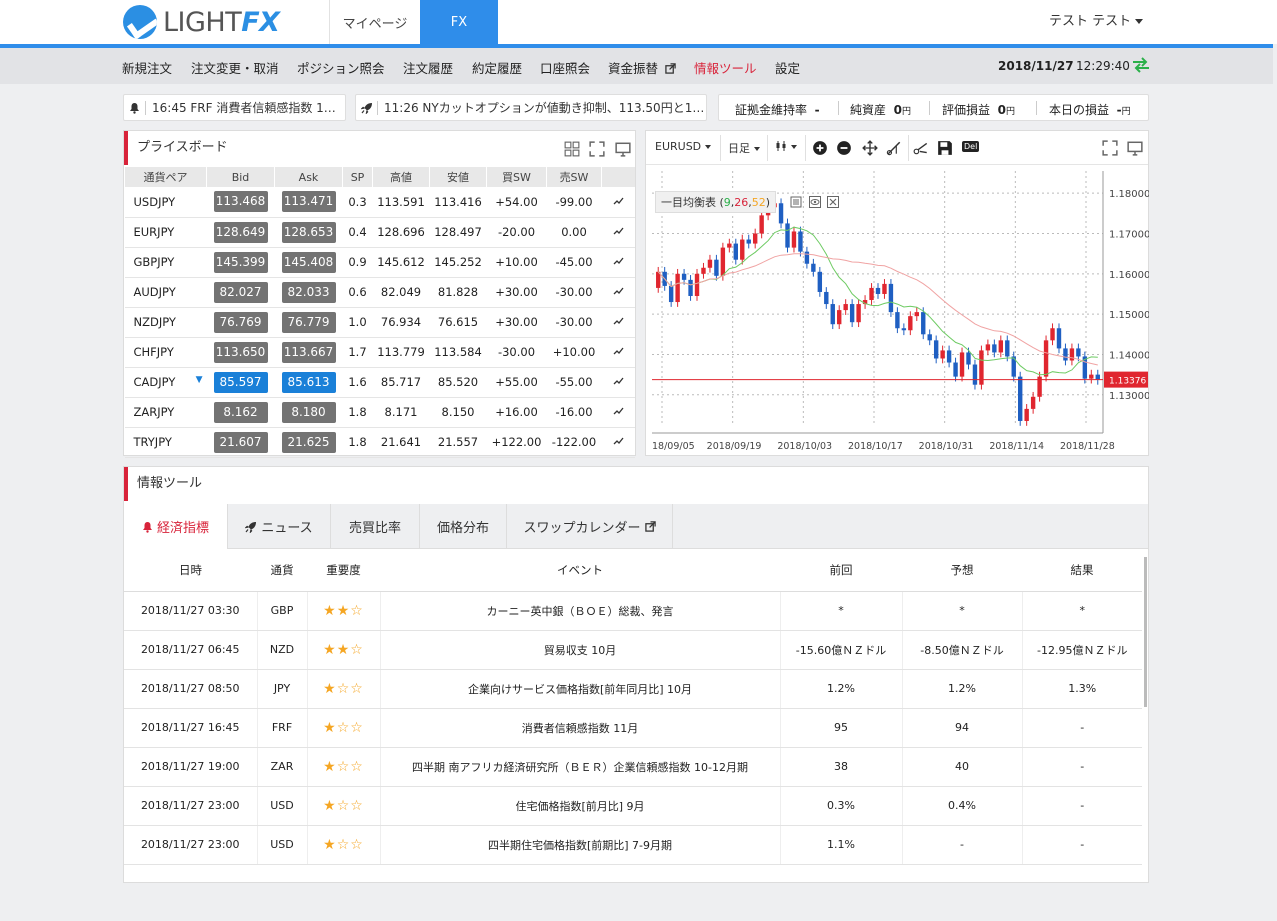  What do you see at coordinates (140, 22) in the screenshot?
I see `logo-mark-icon` at bounding box center [140, 22].